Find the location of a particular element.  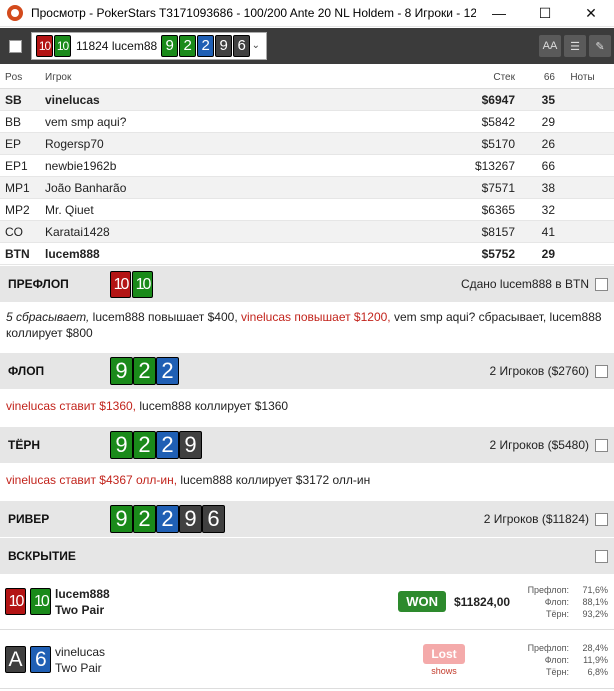

player-pos: SB is located at coordinates (13, 99).